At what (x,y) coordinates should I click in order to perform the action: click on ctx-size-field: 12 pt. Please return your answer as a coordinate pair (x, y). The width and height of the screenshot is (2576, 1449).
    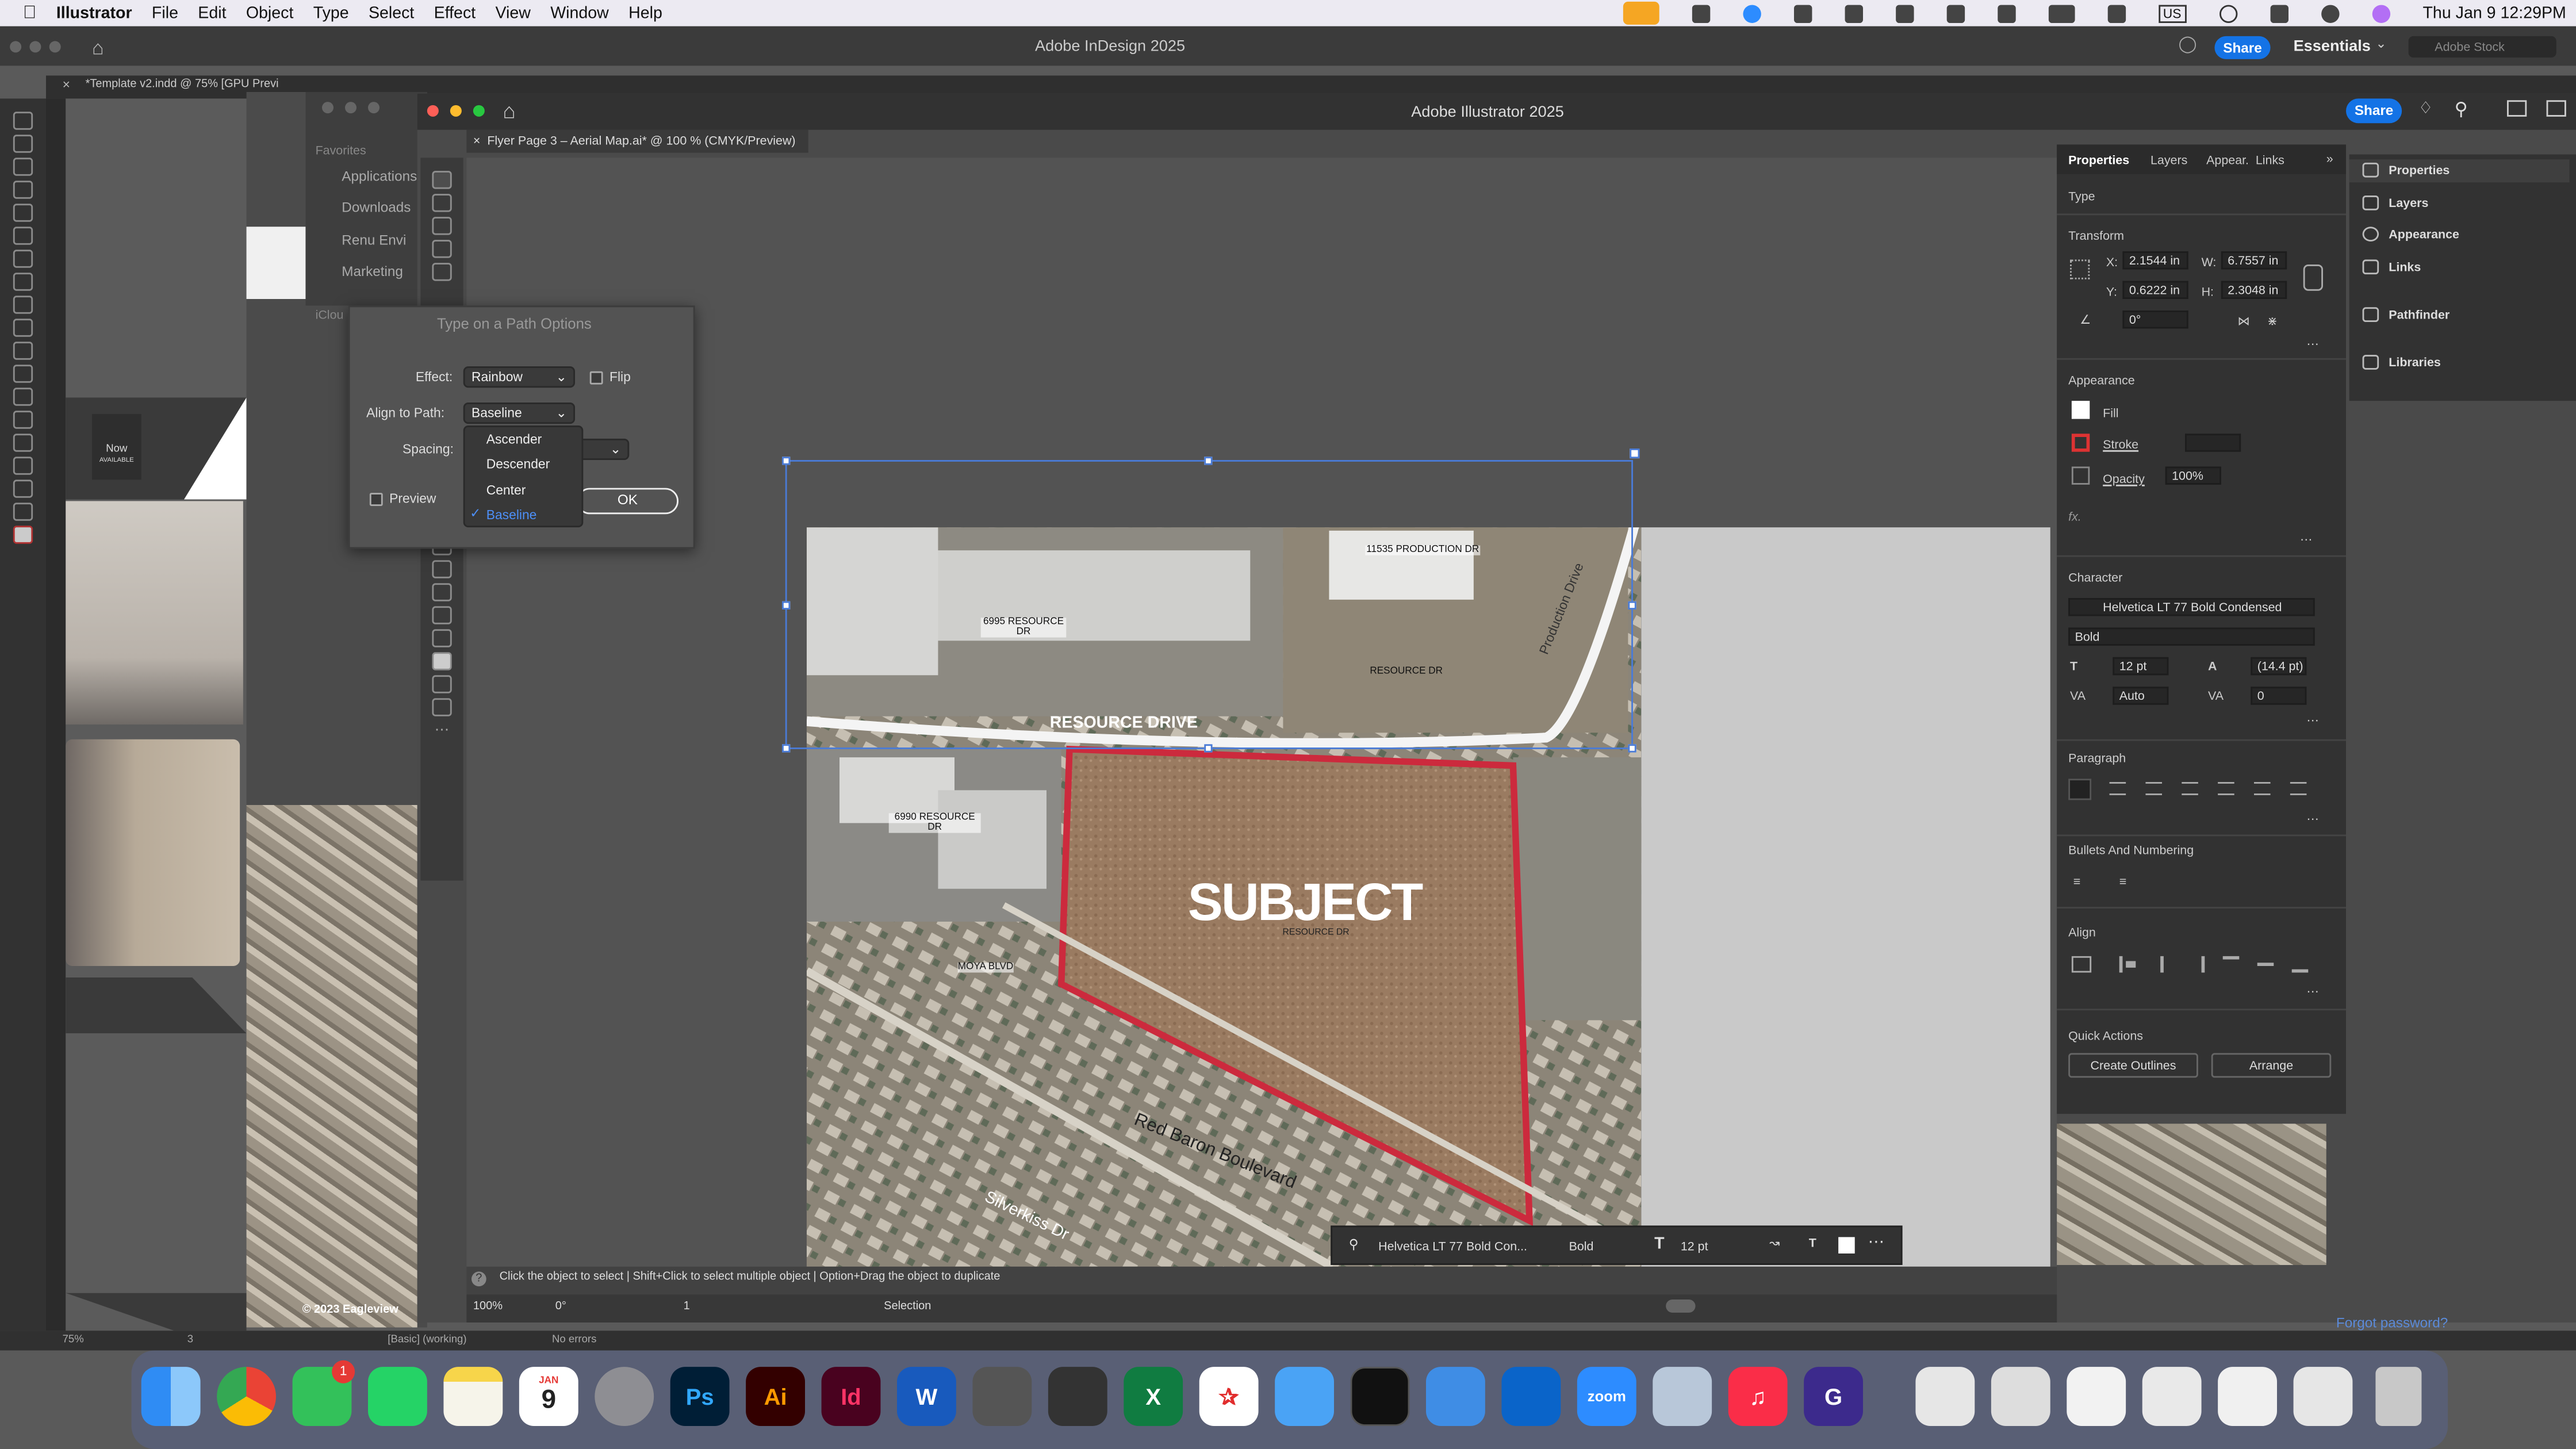
    Looking at the image, I should click on (1694, 1246).